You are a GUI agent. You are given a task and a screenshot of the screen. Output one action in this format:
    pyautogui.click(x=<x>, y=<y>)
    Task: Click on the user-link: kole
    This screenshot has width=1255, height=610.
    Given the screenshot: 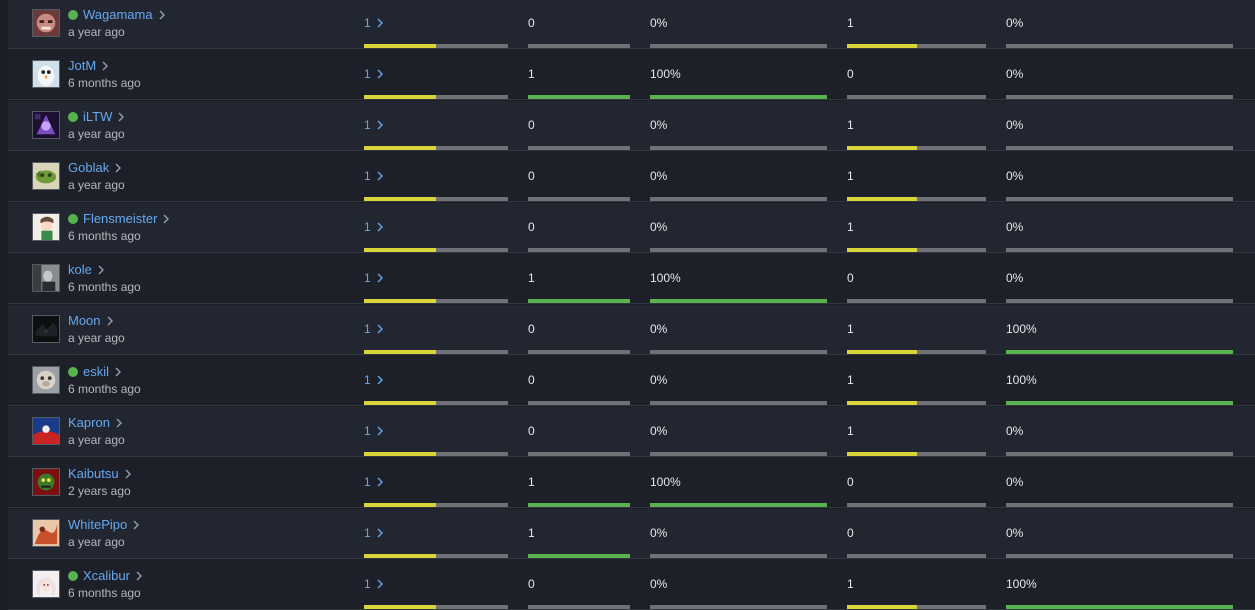 What is the action you would take?
    pyautogui.click(x=87, y=270)
    